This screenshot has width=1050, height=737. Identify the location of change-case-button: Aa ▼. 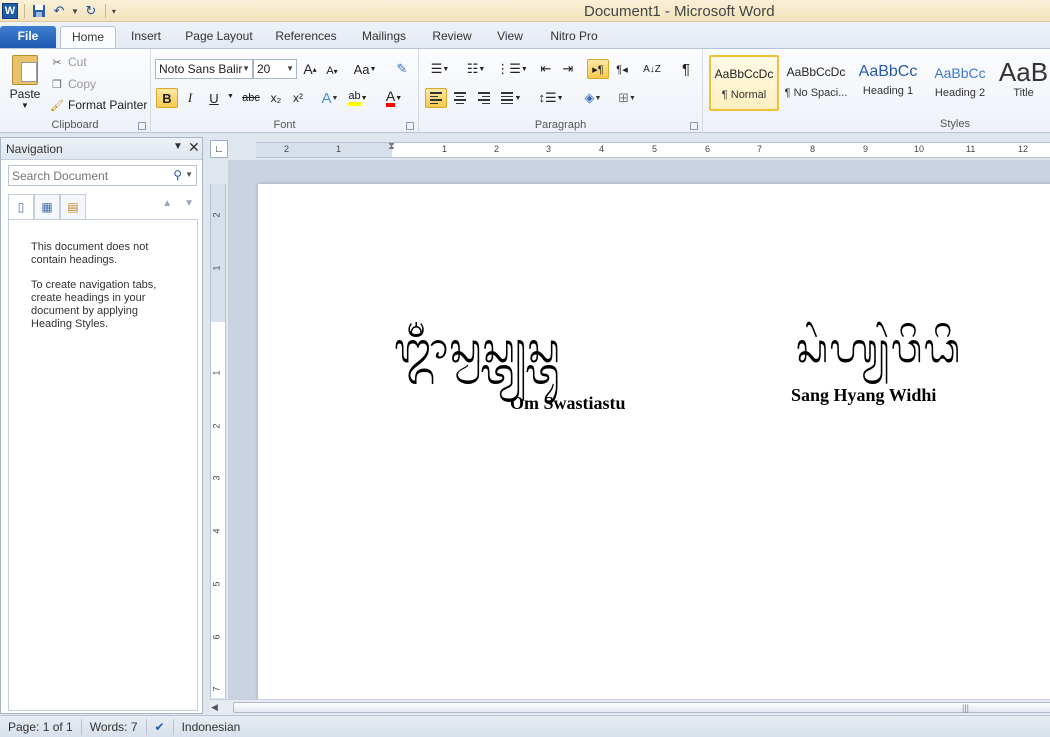
(365, 69).